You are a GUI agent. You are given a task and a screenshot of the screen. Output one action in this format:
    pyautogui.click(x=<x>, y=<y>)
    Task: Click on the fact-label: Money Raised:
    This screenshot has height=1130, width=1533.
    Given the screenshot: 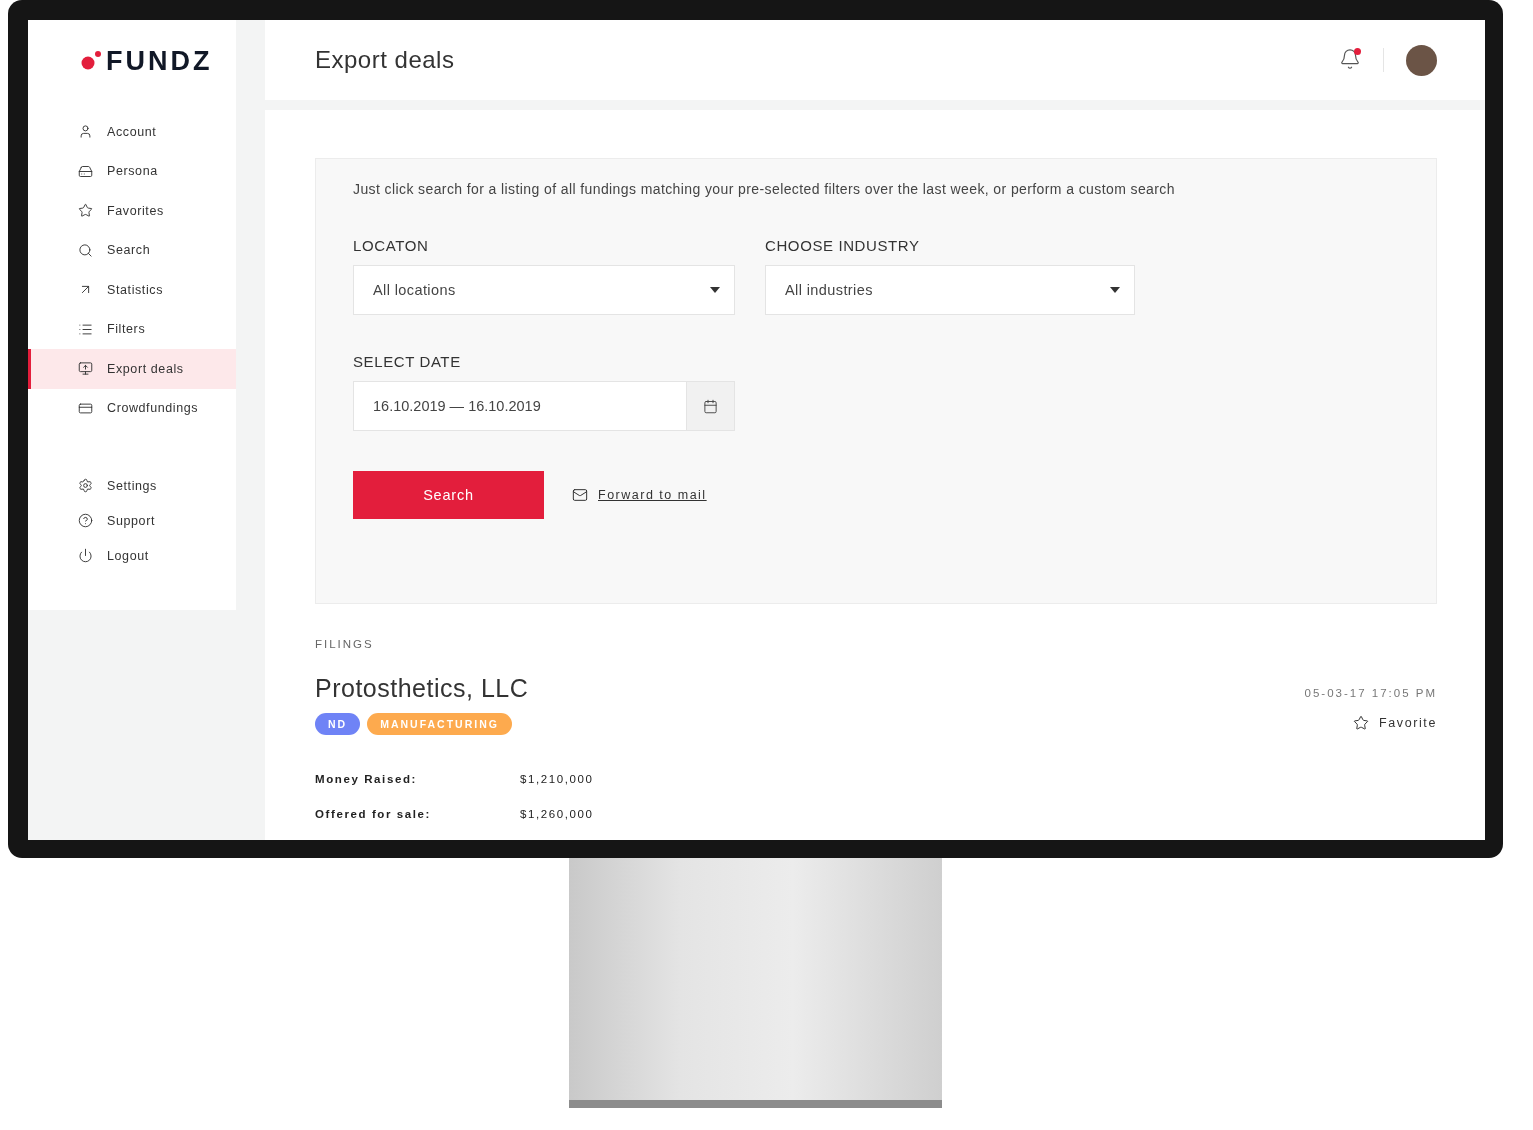 What is the action you would take?
    pyautogui.click(x=366, y=779)
    